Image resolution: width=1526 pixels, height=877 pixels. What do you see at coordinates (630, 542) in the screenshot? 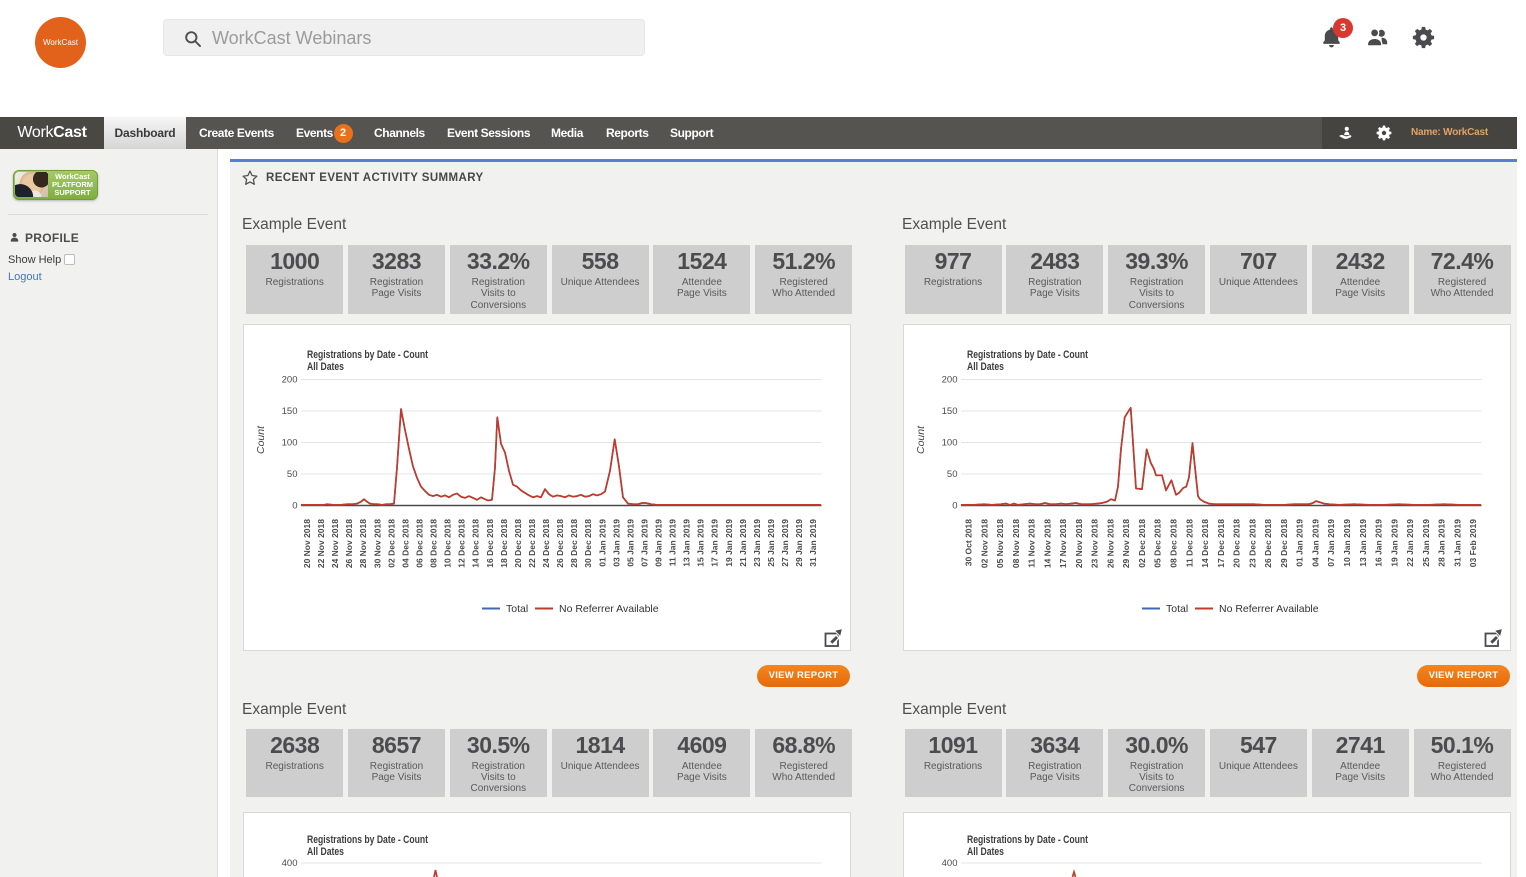
I see `svg-text: 05 Jan 2019` at bounding box center [630, 542].